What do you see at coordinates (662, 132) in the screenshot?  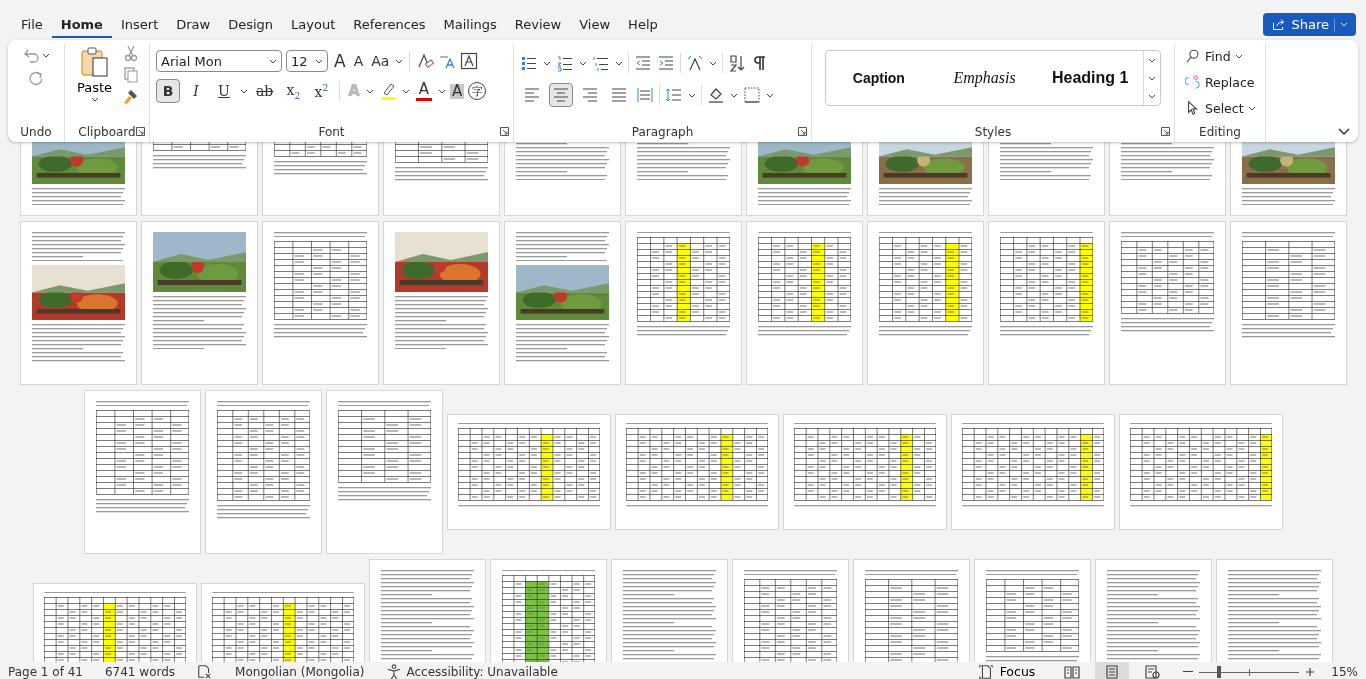 I see `group-label: Paragraph` at bounding box center [662, 132].